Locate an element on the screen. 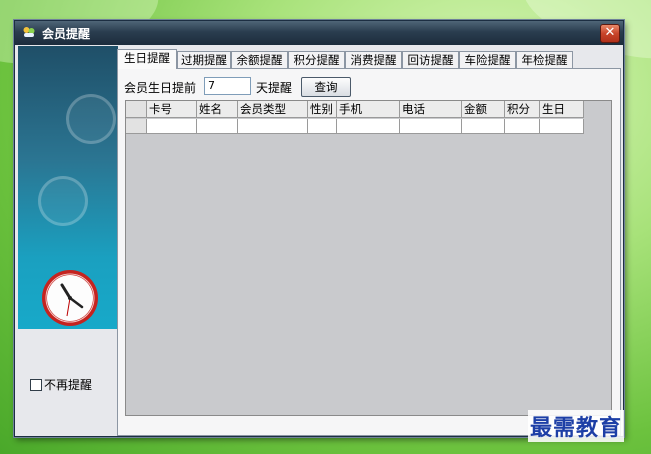 The height and width of the screenshot is (454, 651). watermark: 最需教育 is located at coordinates (576, 426).